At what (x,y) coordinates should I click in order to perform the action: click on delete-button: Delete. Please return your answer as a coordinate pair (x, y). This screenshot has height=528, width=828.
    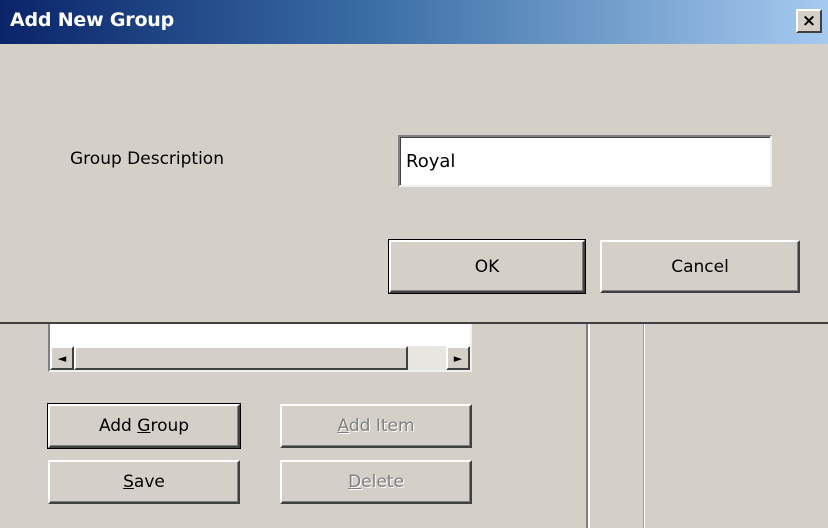
    Looking at the image, I should click on (376, 482).